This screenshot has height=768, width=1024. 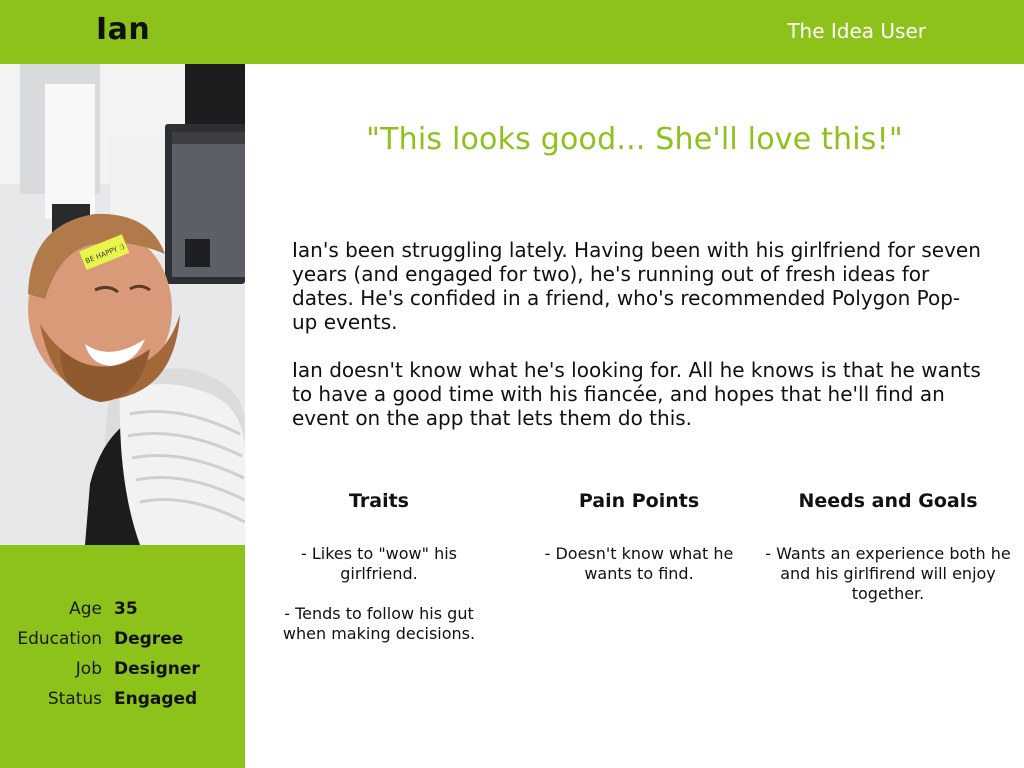 What do you see at coordinates (379, 501) in the screenshot?
I see `traits-title: Traits` at bounding box center [379, 501].